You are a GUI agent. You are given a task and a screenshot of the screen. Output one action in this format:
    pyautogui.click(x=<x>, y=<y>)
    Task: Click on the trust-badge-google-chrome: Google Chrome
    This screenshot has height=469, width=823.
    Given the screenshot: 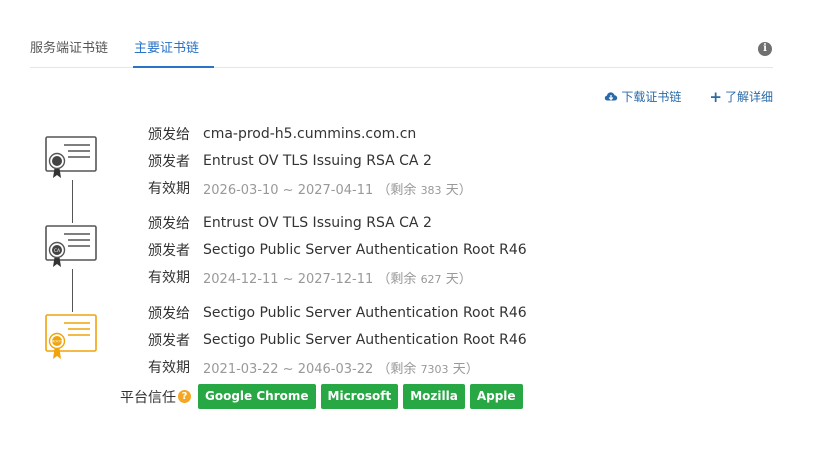 What is the action you would take?
    pyautogui.click(x=257, y=396)
    